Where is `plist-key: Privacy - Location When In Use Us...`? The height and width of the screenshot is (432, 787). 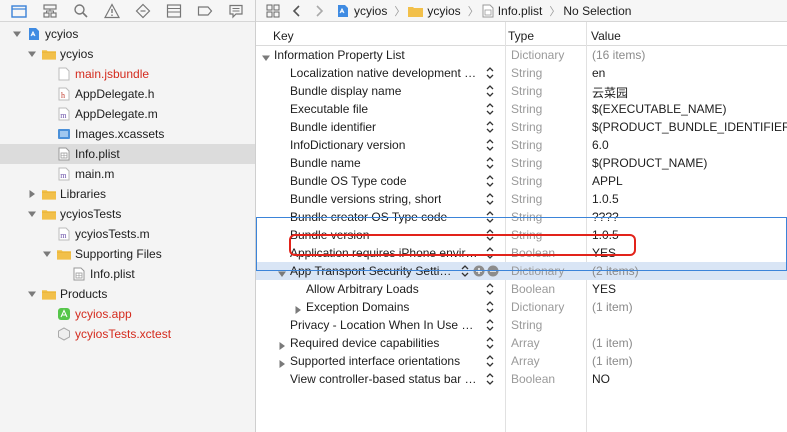 plist-key: Privacy - Location When In Use Us... is located at coordinates (385, 325).